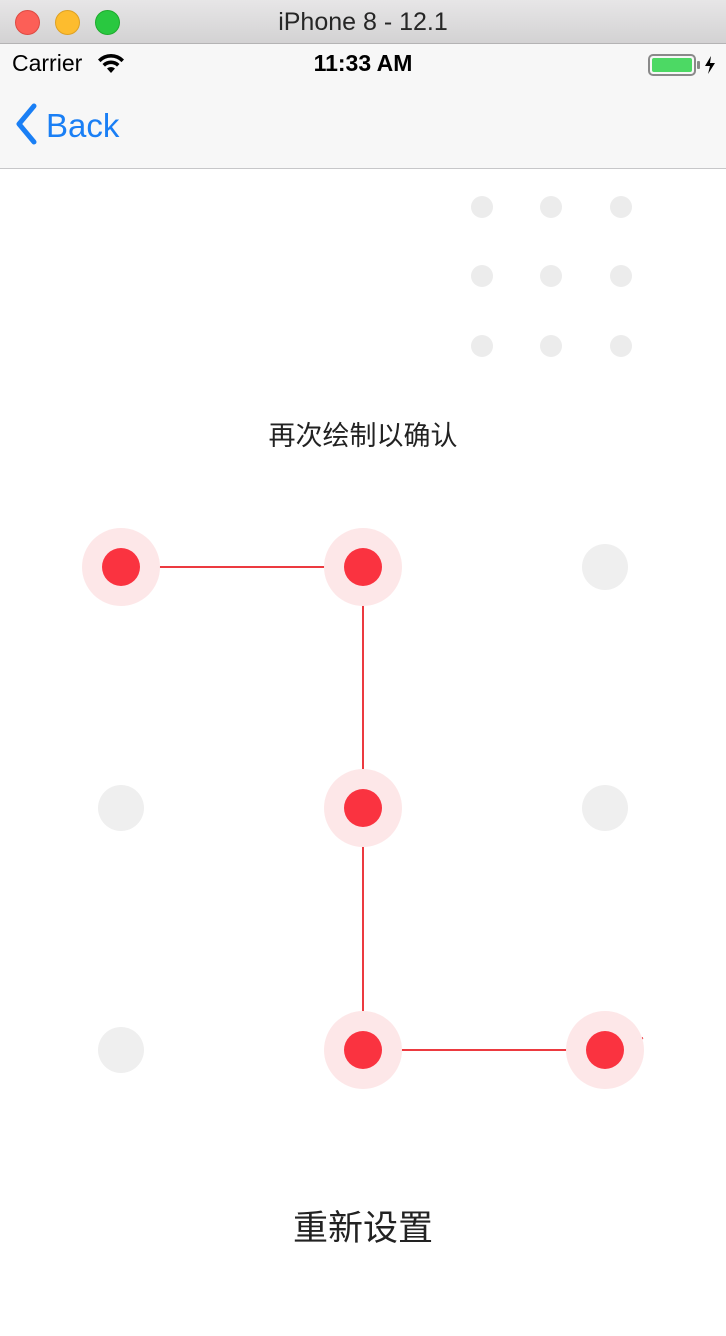 The width and height of the screenshot is (726, 1336). Describe the element at coordinates (83, 125) in the screenshot. I see `back-label: Back` at that location.